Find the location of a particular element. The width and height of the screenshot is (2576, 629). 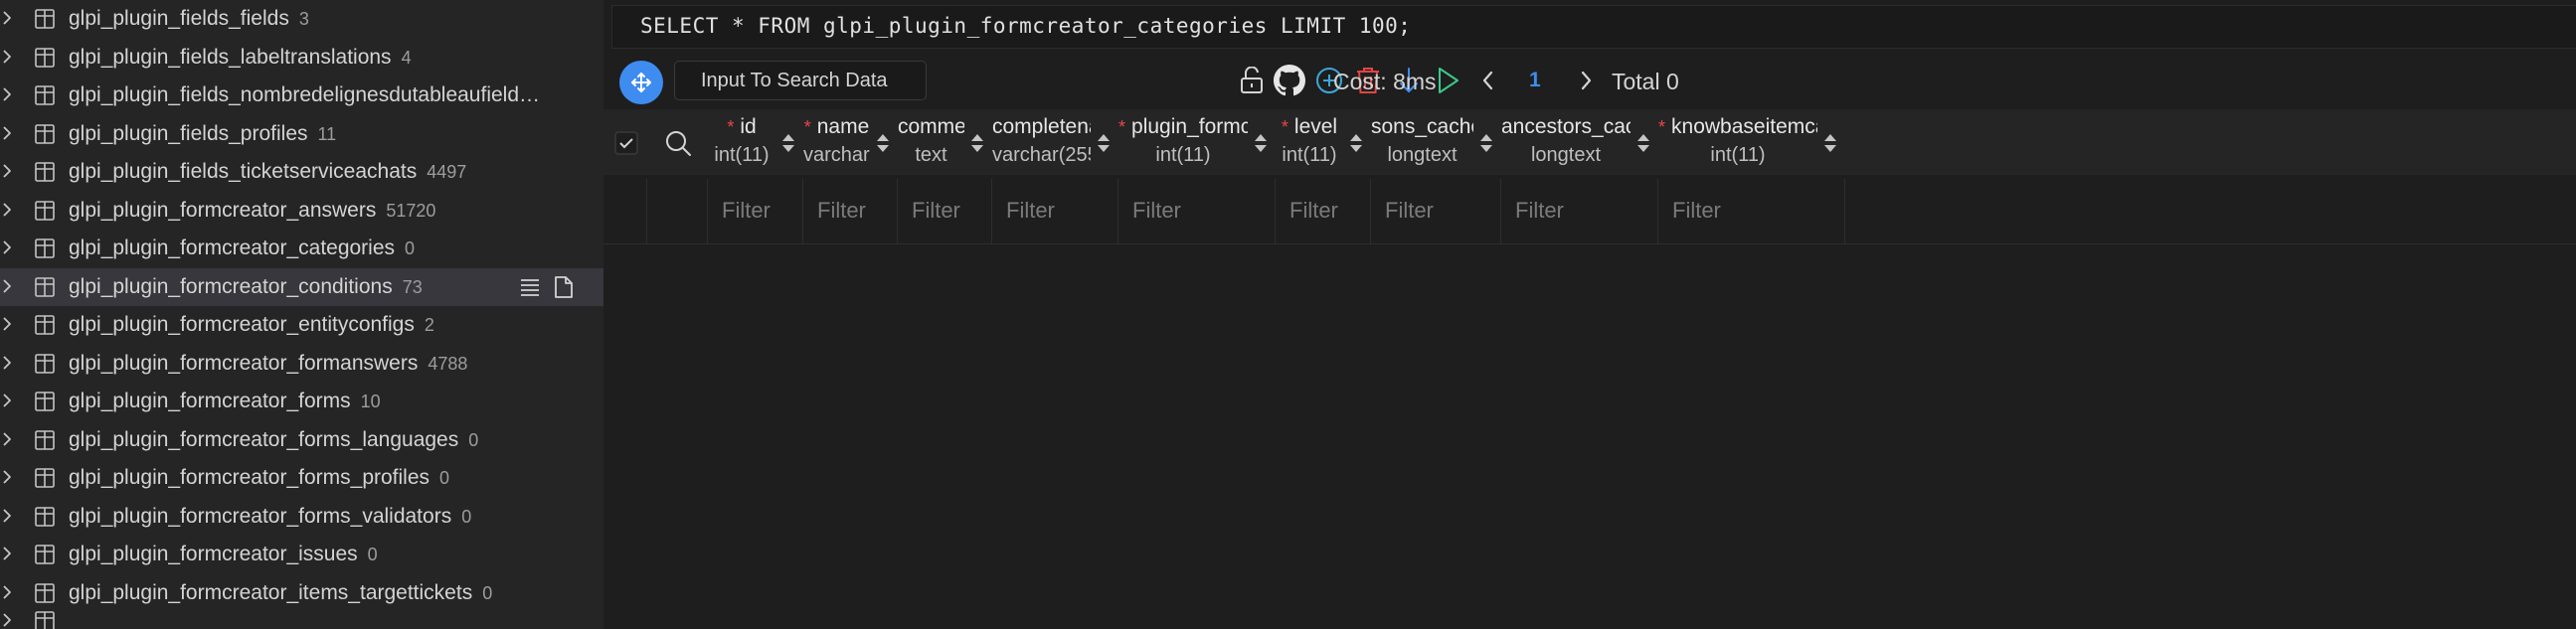

next-page-button is located at coordinates (1586, 83).